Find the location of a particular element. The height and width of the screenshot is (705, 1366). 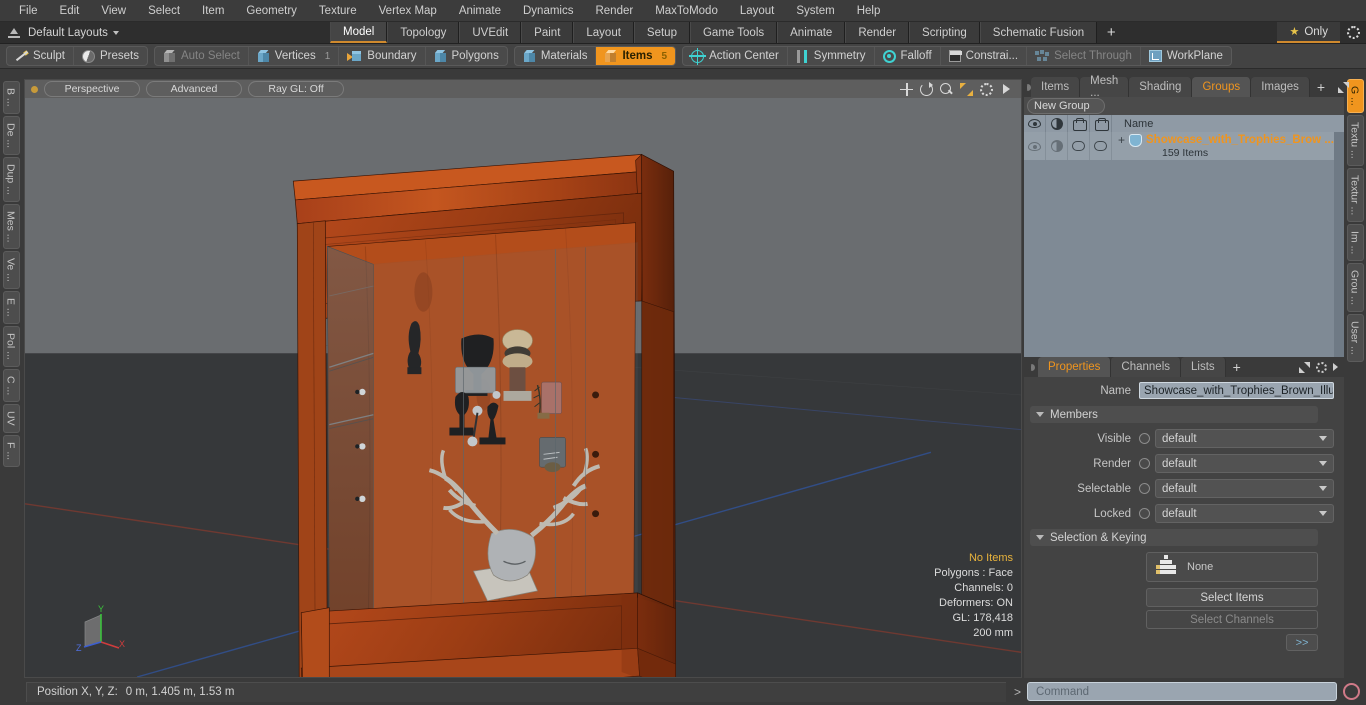

selectable-radio is located at coordinates (1144, 488).